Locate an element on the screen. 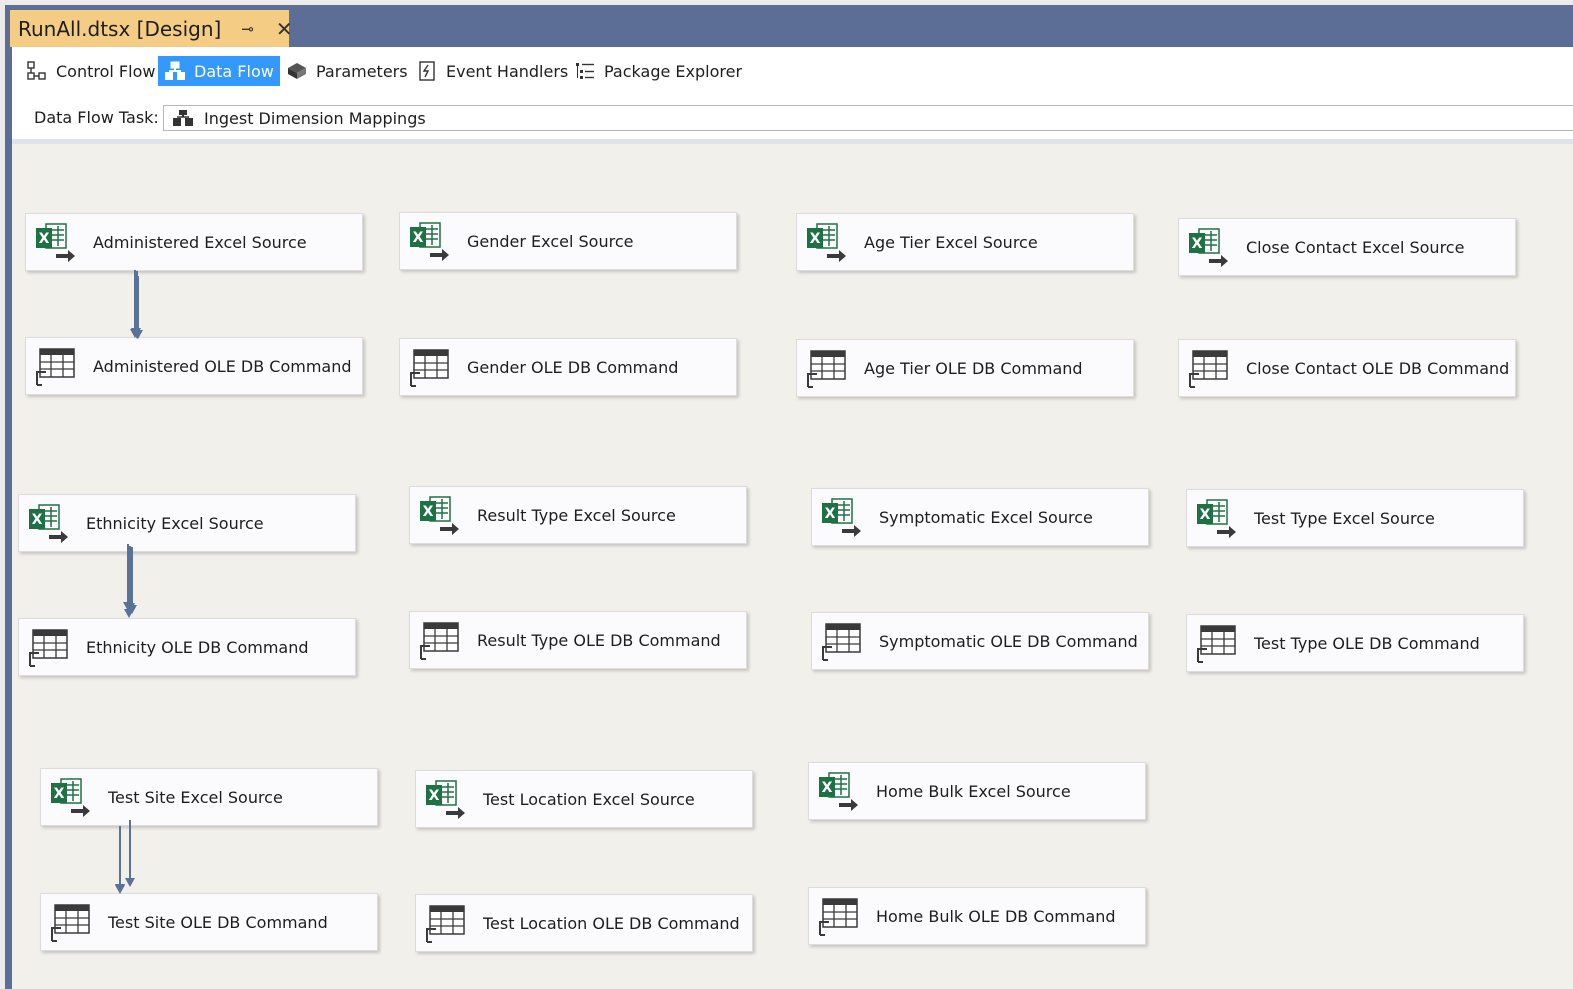 This screenshot has width=1573, height=989. ole-db-command-label: Administered OLE DB Command is located at coordinates (222, 366).